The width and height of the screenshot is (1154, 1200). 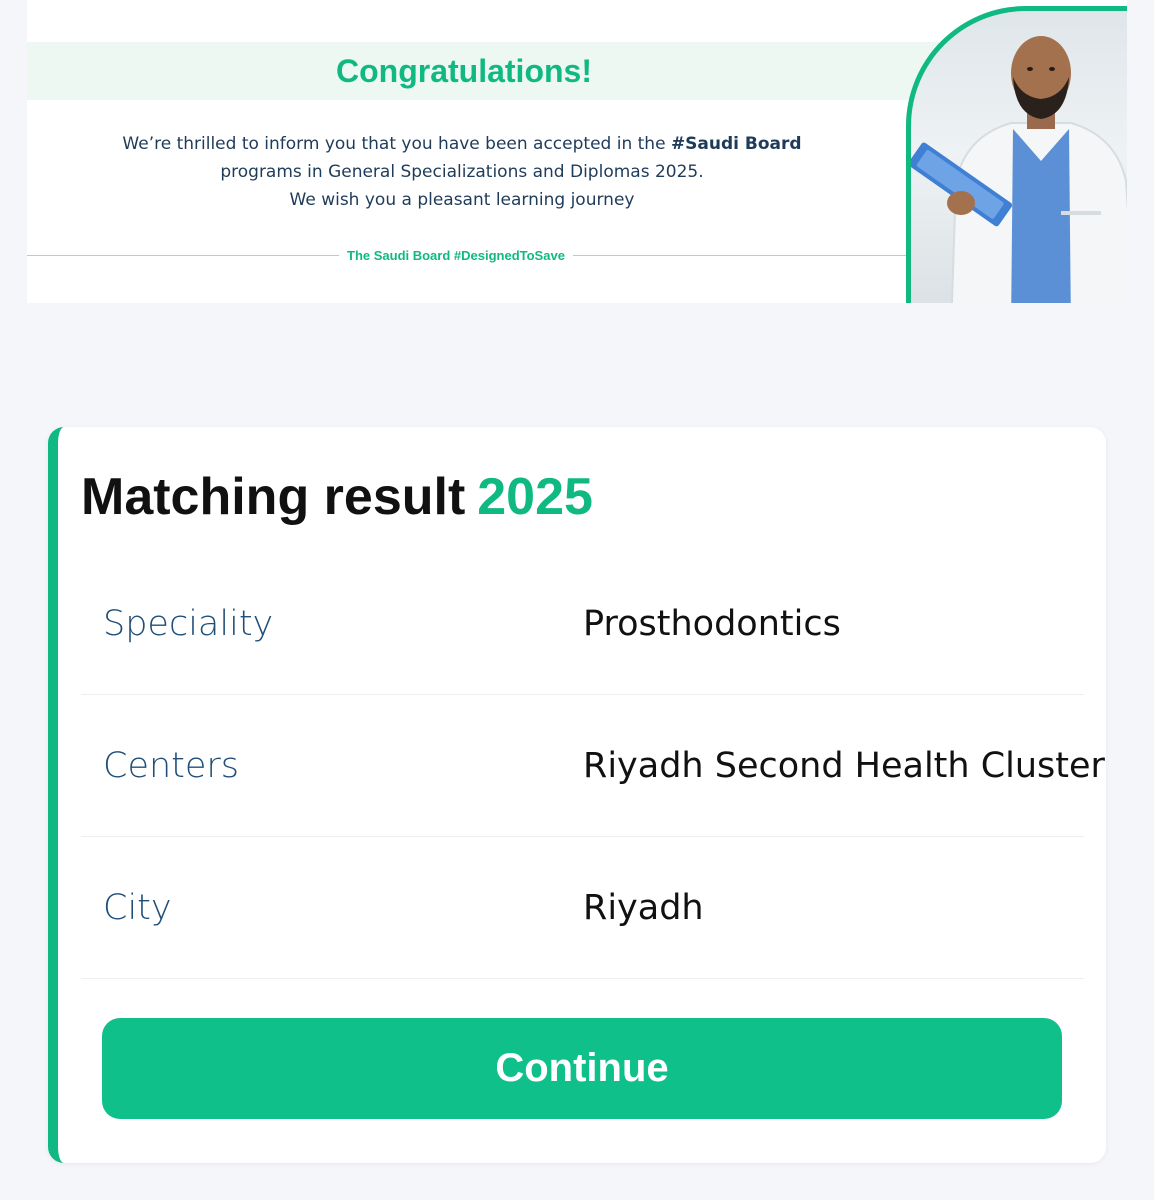 I want to click on speciality-value: Prosthodontics, so click(x=712, y=624).